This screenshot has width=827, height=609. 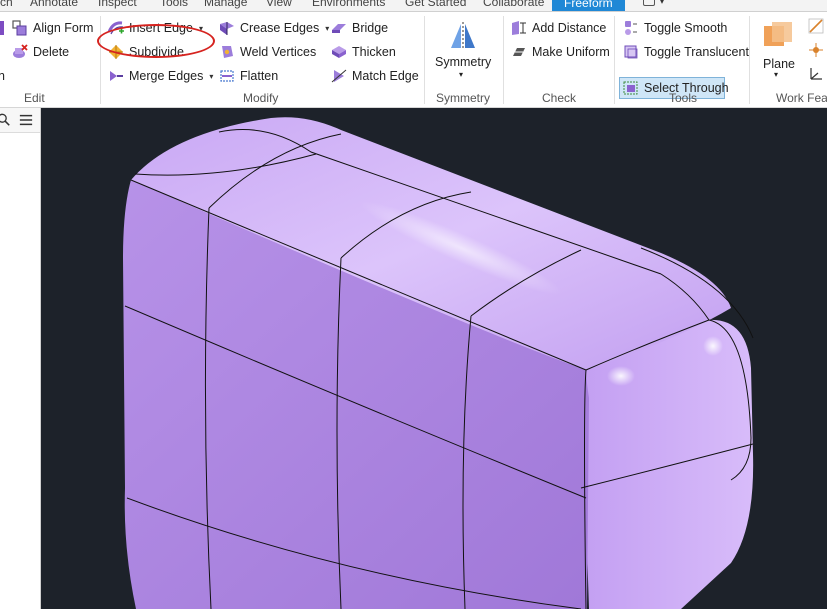 I want to click on toggle-translucent-icon, so click(x=631, y=52).